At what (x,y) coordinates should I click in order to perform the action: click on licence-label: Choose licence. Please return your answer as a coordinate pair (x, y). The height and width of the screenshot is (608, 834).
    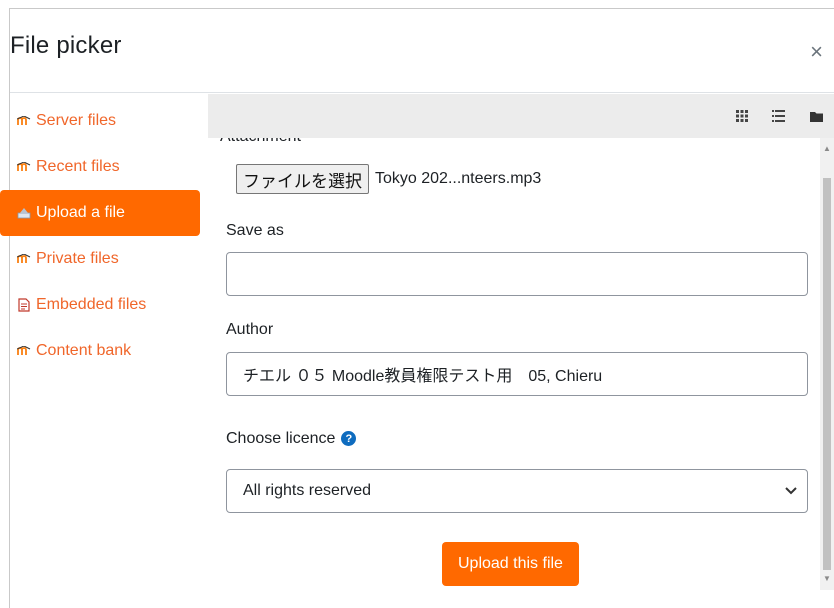
    Looking at the image, I should click on (281, 438).